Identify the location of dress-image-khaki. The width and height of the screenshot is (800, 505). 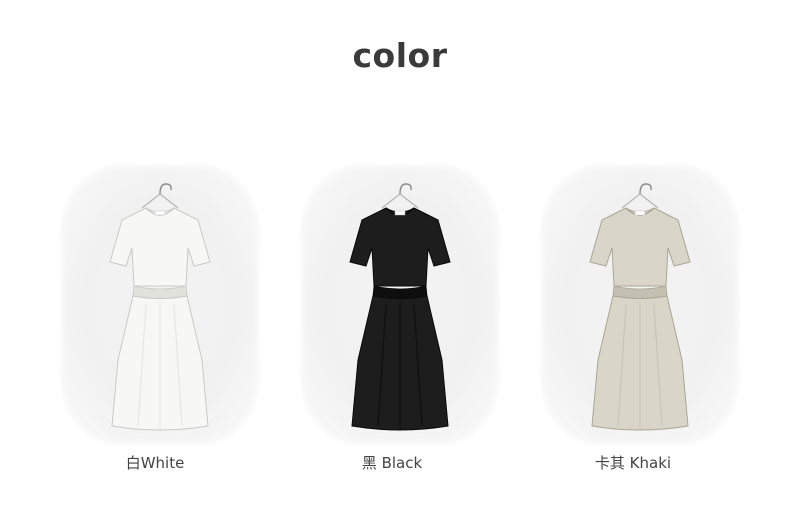
(640, 307).